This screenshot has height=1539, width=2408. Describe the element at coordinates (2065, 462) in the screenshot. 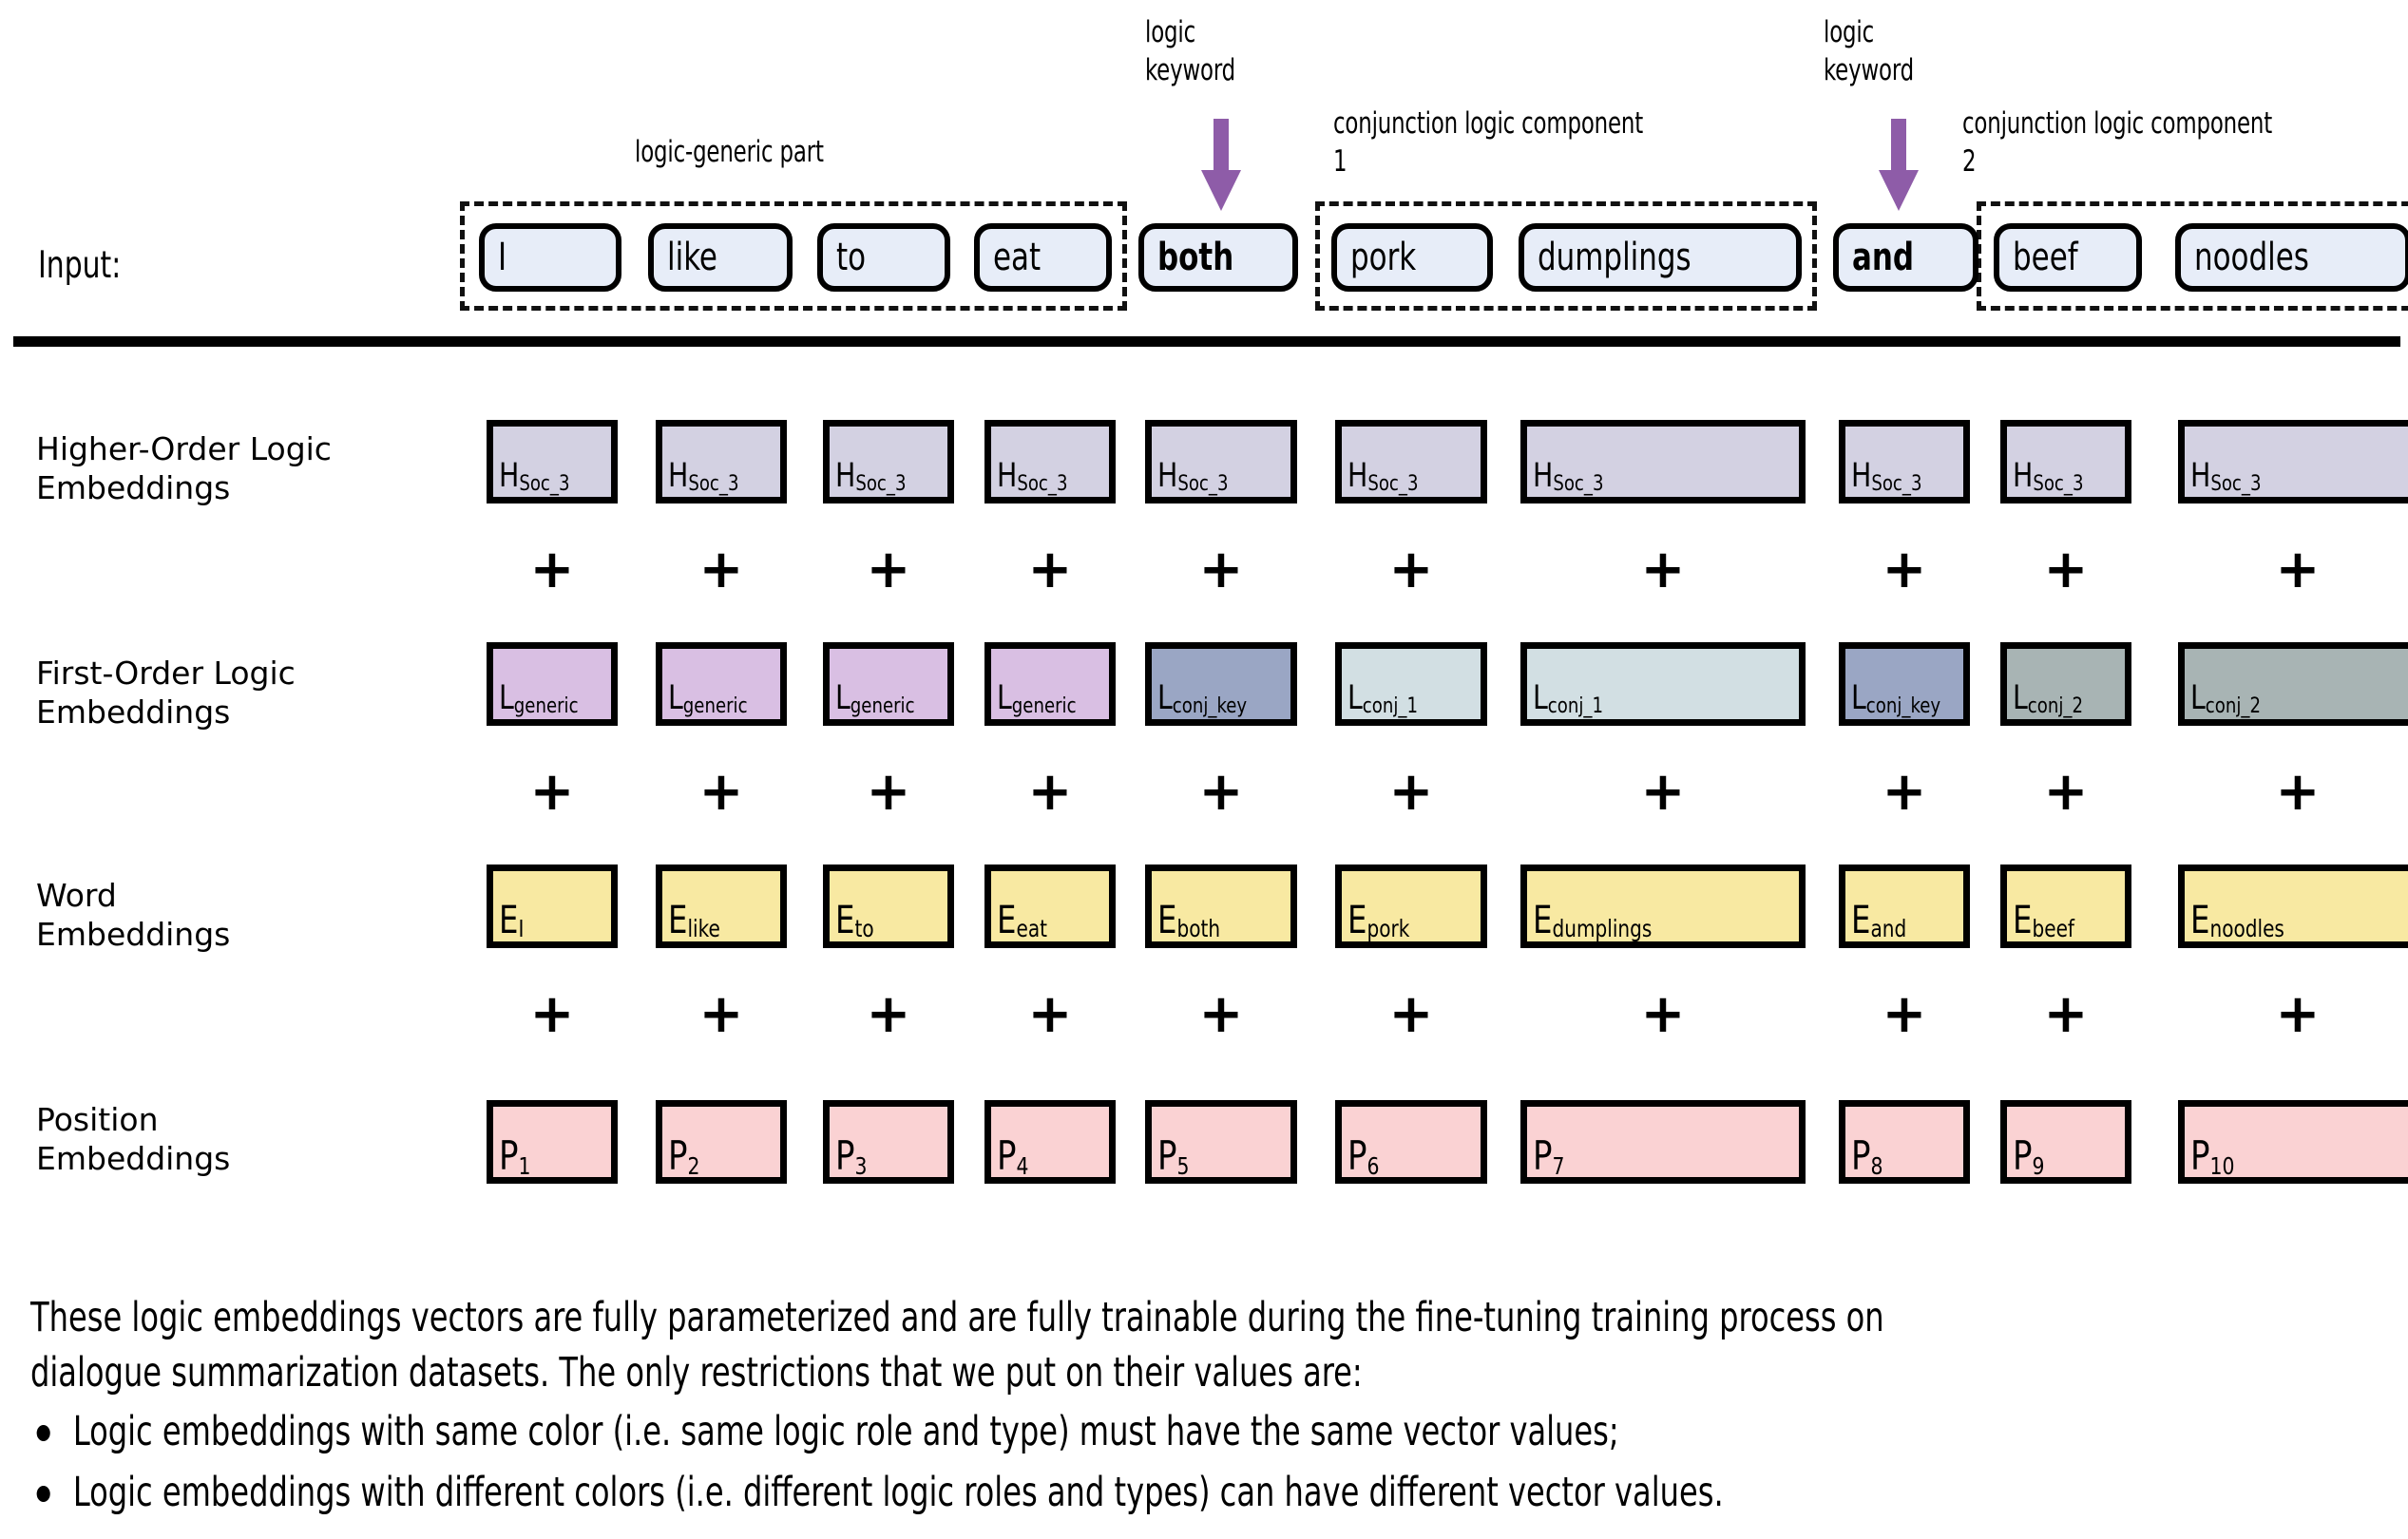

I see `embedding-cell-higher-order-logic-embeddings-9: HSoc_3` at that location.